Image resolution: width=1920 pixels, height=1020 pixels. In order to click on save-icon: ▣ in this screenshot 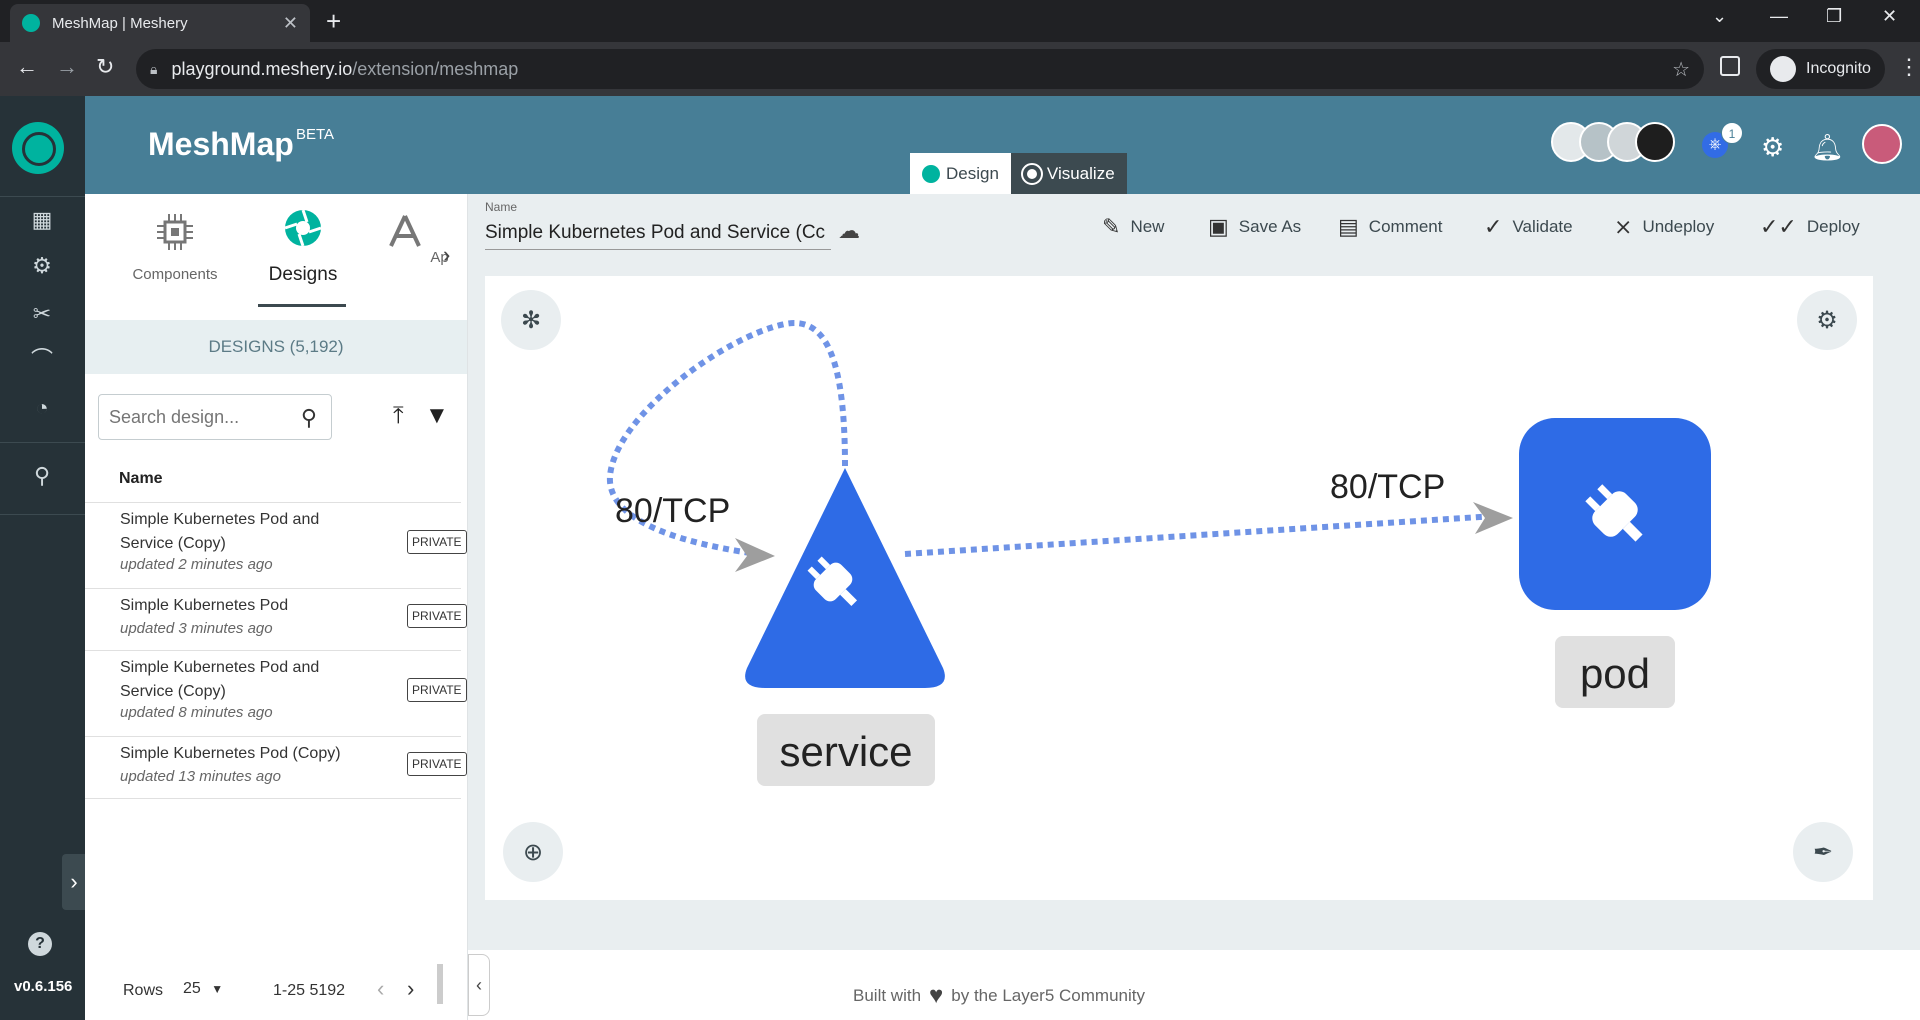, I will do `click(1218, 226)`.